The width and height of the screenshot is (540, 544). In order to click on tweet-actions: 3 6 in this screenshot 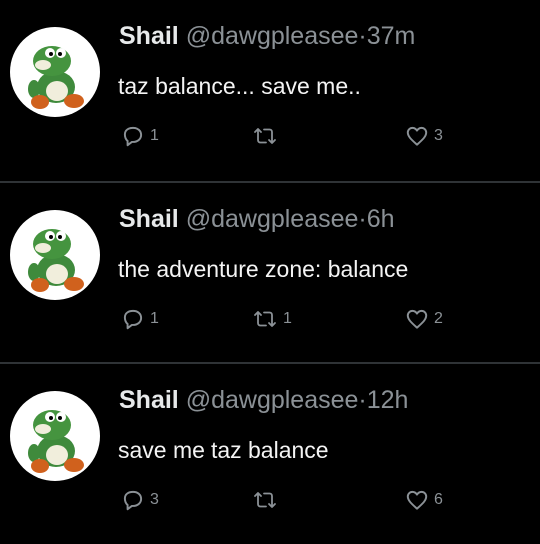, I will do `click(310, 500)`.